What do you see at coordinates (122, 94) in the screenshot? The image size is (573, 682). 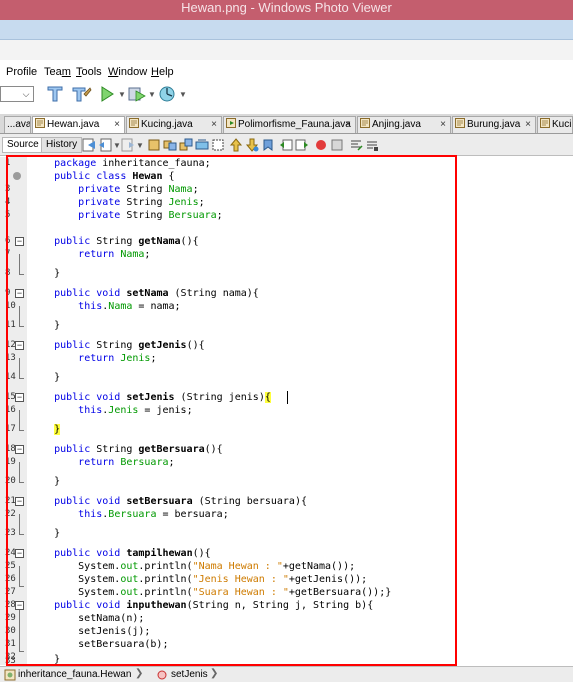 I see `run-dropdown-icon: ▼` at bounding box center [122, 94].